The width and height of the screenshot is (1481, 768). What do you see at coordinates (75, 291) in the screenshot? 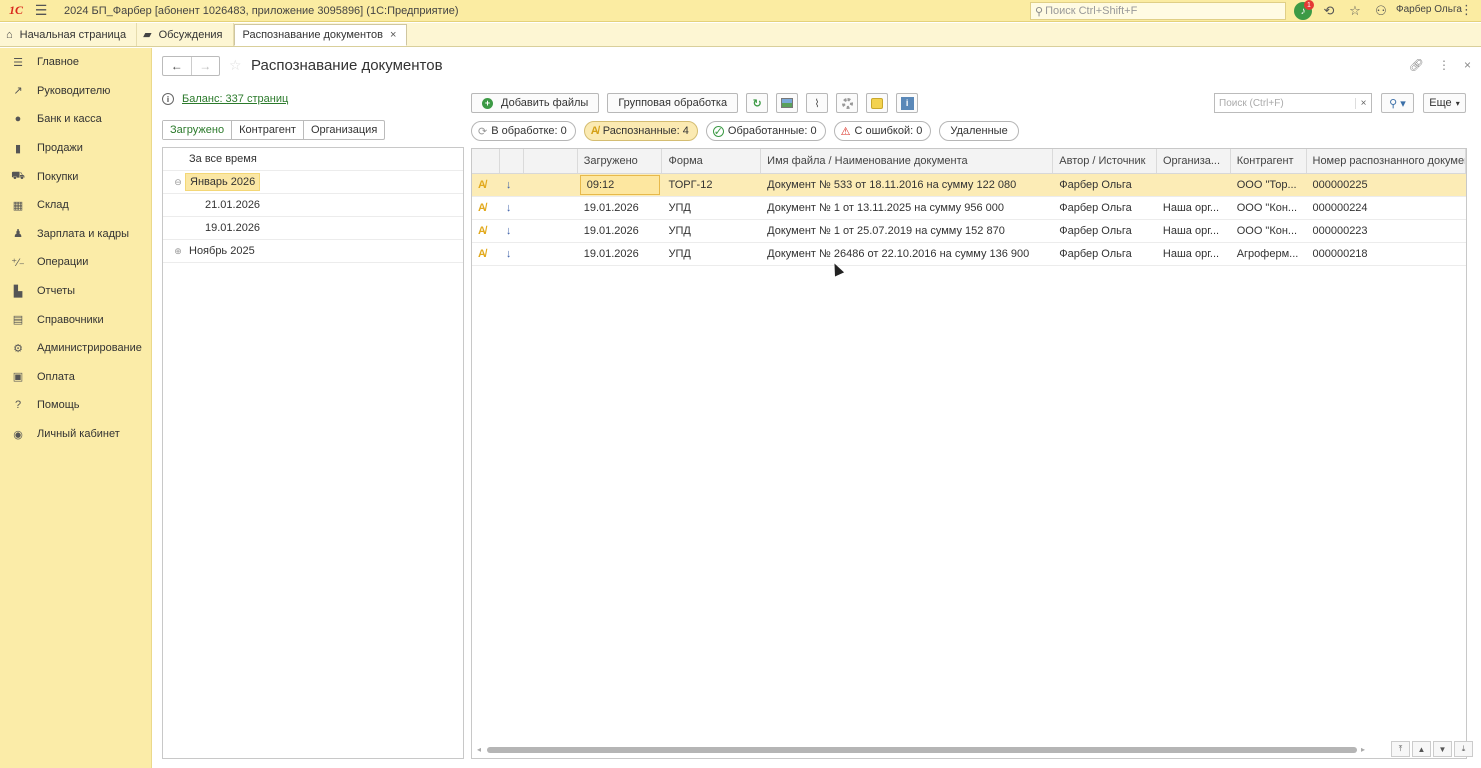
I see `sidebar-item-reports: ▙ Отчеты` at bounding box center [75, 291].